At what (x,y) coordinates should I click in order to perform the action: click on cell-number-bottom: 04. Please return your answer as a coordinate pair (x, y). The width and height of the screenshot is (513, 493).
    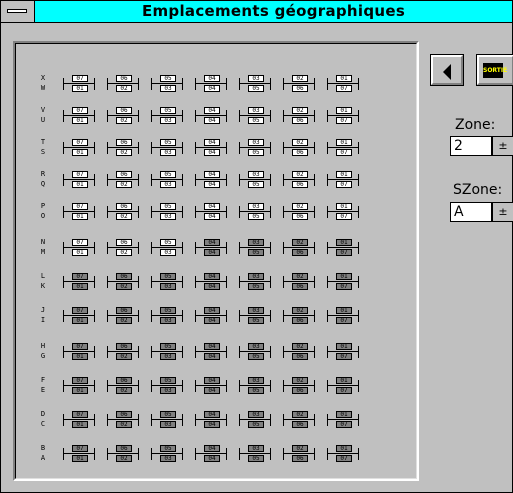
    Looking at the image, I should click on (212, 120).